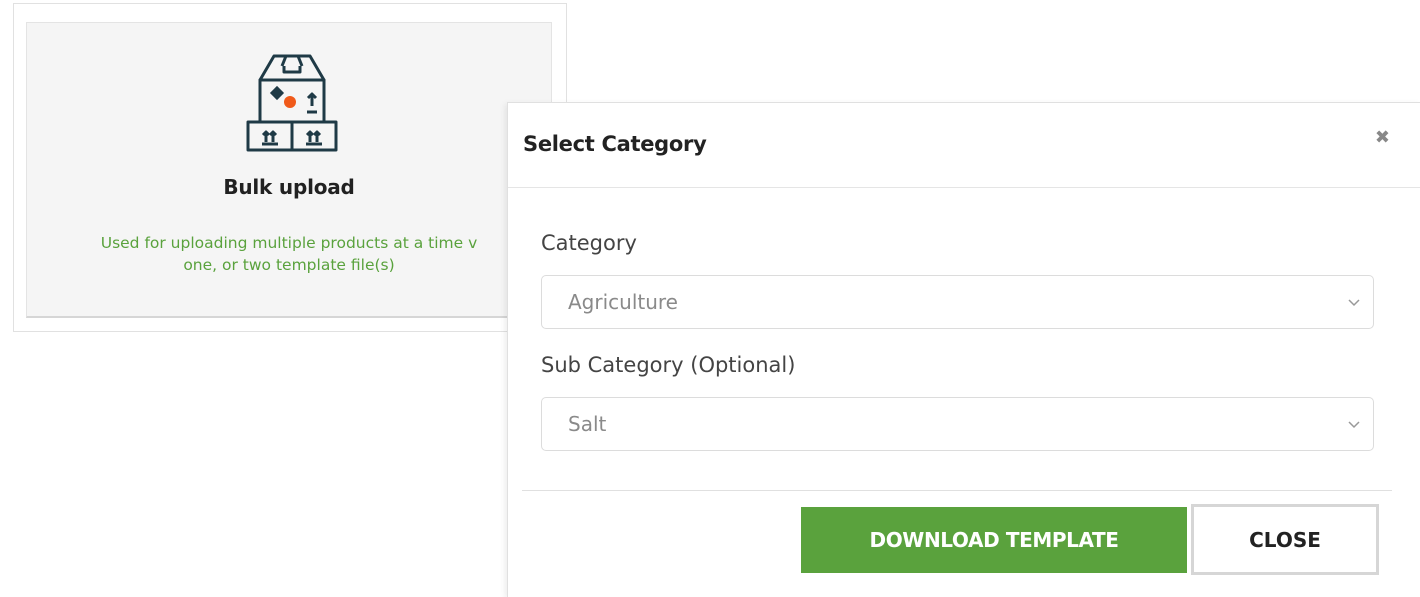 The width and height of the screenshot is (1420, 597). What do you see at coordinates (587, 424) in the screenshot?
I see `subcategory-selected-value: Salt` at bounding box center [587, 424].